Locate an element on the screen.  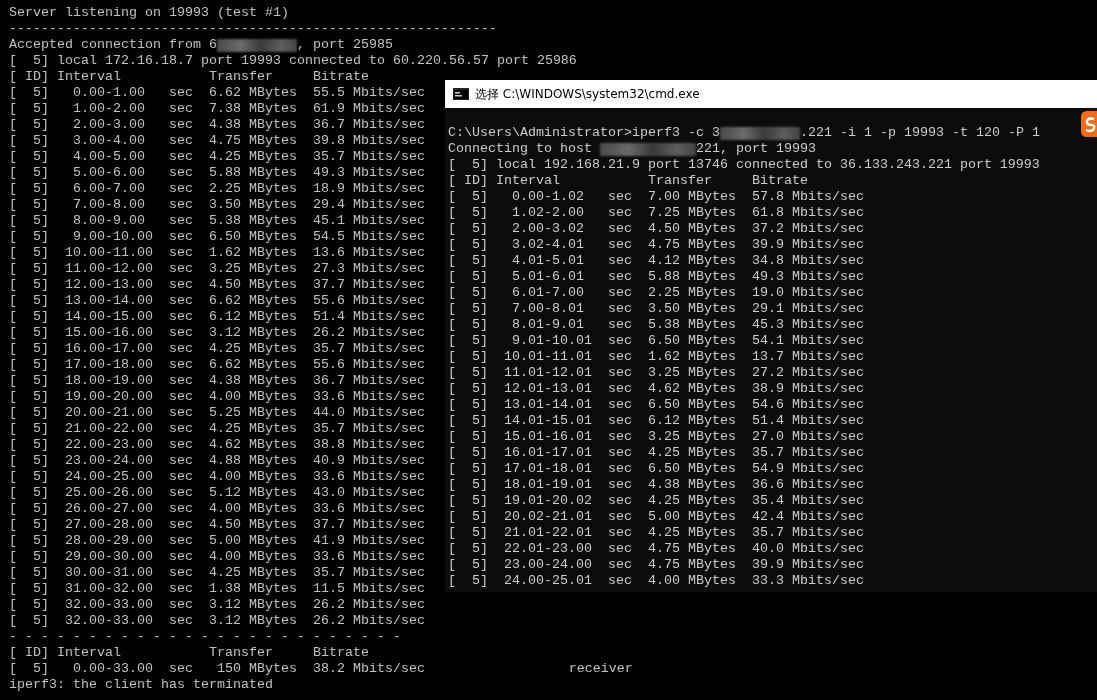
terminal-line: [ 5] 21.01-22.01 sec 4.25 MBytes 35.7 Mbits/sec is located at coordinates (656, 533).